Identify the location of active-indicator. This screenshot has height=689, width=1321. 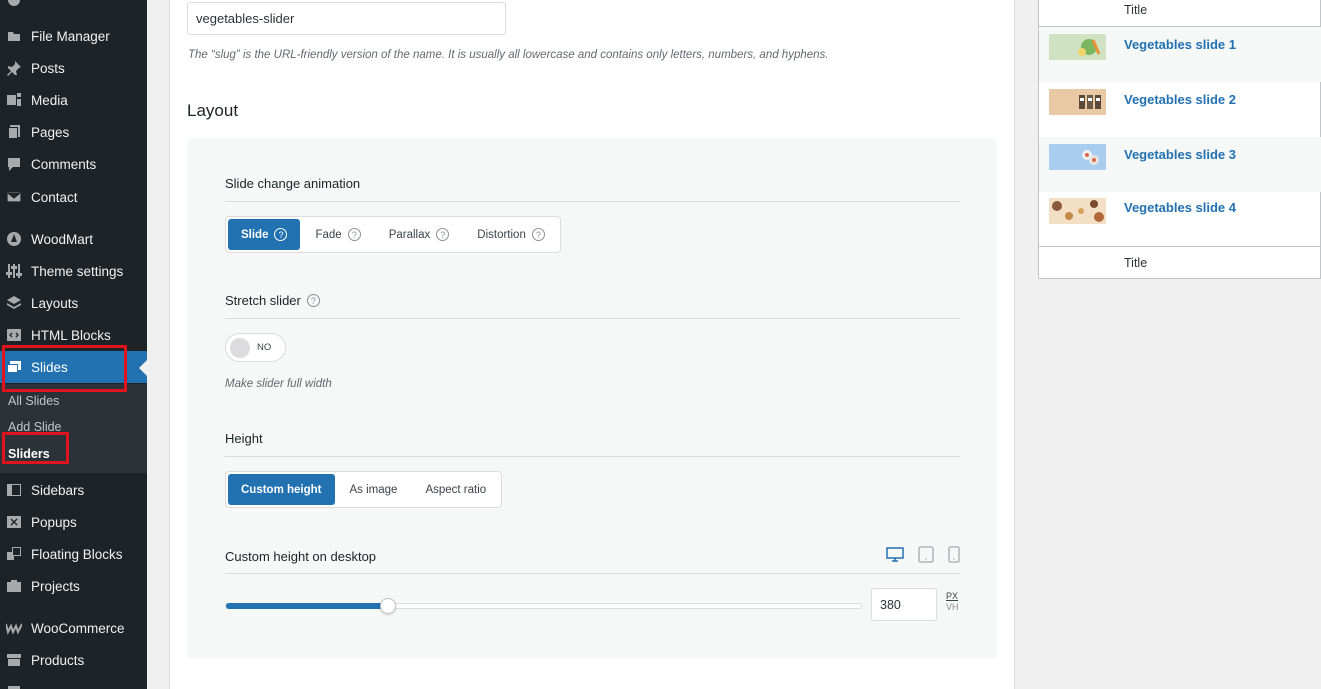
(143, 368).